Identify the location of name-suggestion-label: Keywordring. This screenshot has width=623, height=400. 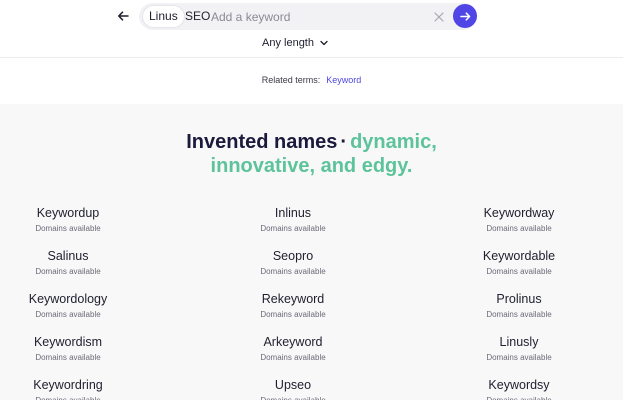
(68, 385).